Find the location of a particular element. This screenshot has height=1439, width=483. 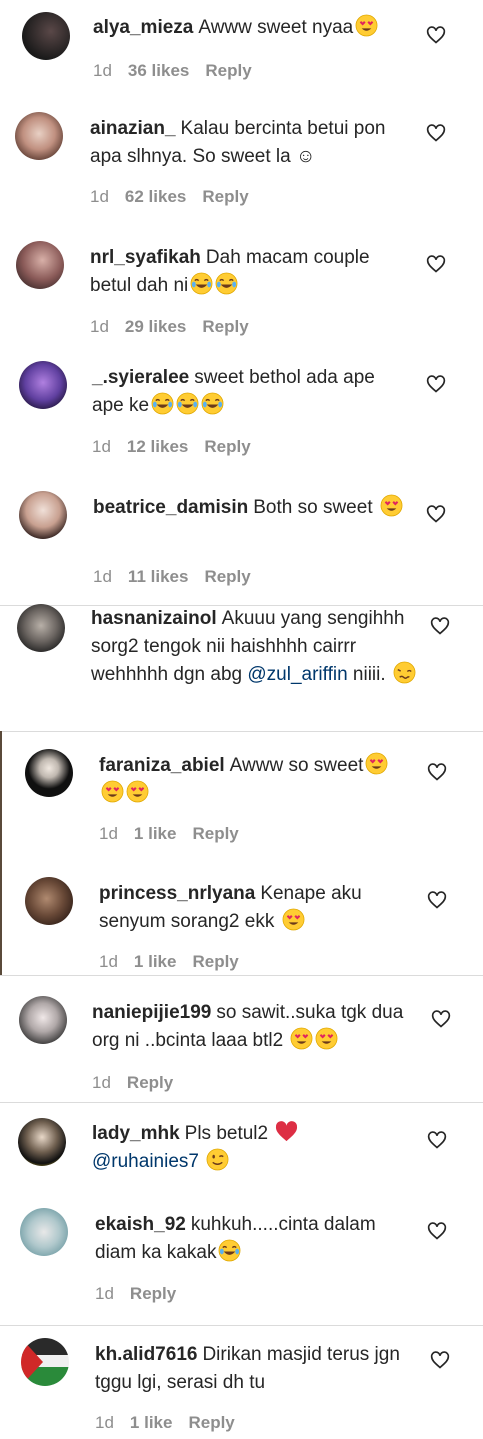

comment-likes: 11 likes is located at coordinates (158, 576).